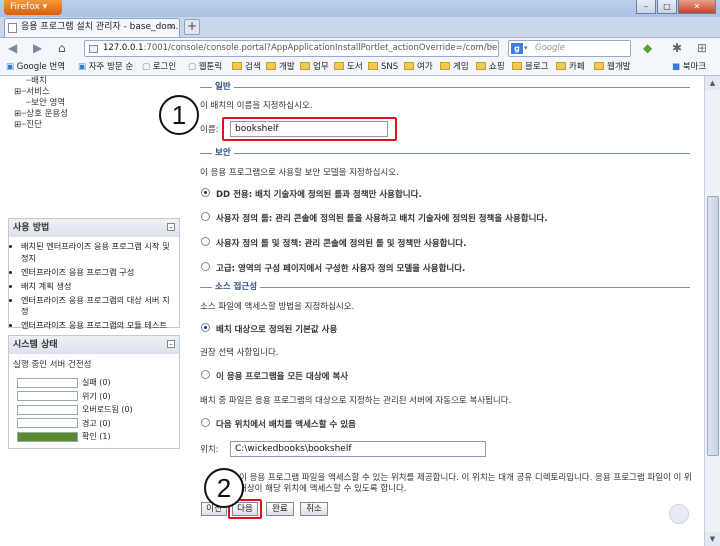 This screenshot has width=720, height=546. Describe the element at coordinates (96, 396) in the screenshot. I see `health-label: 위기 (0)` at that location.